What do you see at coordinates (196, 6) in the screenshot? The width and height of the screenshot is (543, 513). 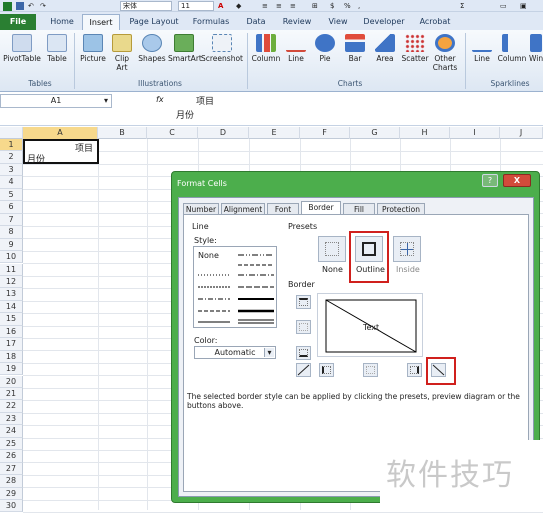 I see `font-size-box: 11` at bounding box center [196, 6].